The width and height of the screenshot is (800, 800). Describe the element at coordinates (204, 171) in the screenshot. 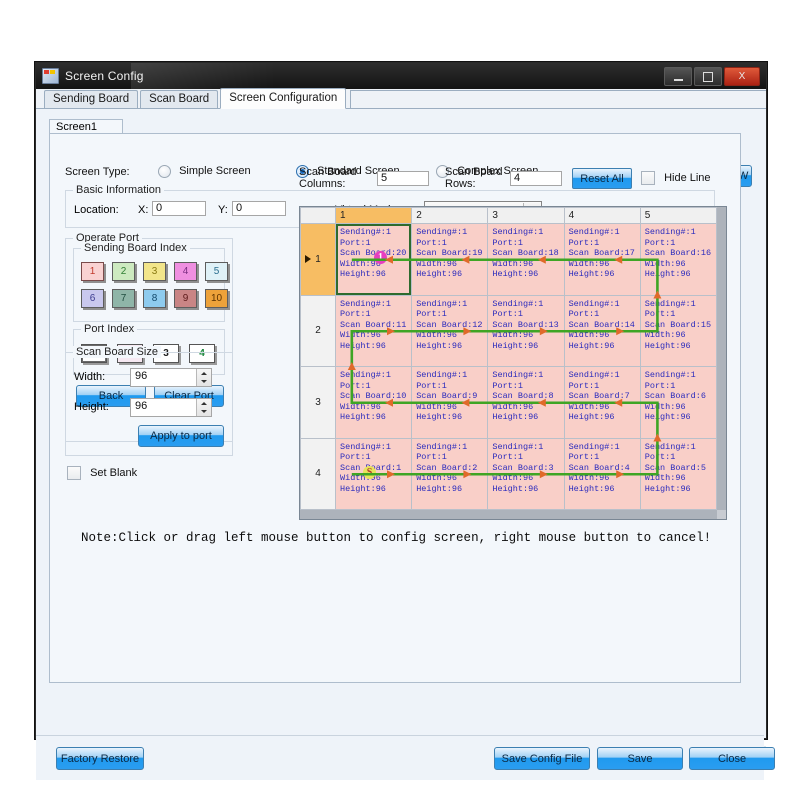

I see `radio-simple-screen: Simple Screen` at that location.